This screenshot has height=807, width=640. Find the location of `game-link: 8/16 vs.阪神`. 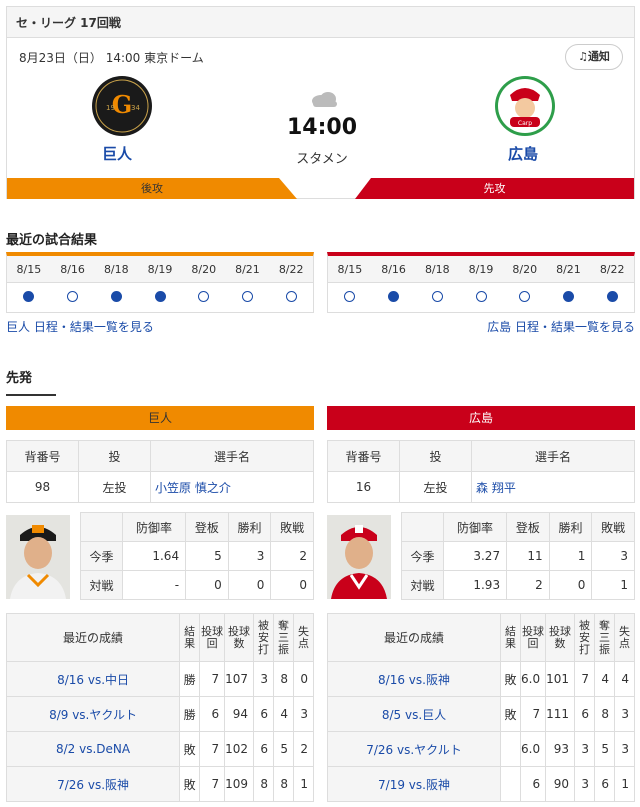

game-link: 8/16 vs.阪神 is located at coordinates (414, 679).